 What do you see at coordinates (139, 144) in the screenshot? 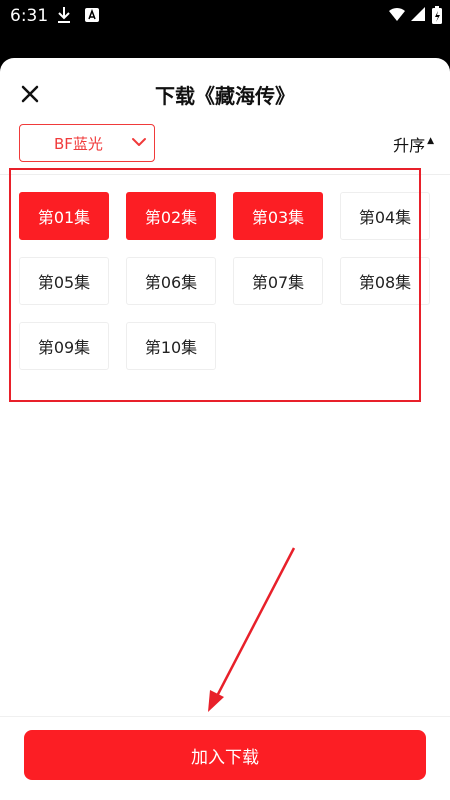
I see `chevron-down-icon` at bounding box center [139, 144].